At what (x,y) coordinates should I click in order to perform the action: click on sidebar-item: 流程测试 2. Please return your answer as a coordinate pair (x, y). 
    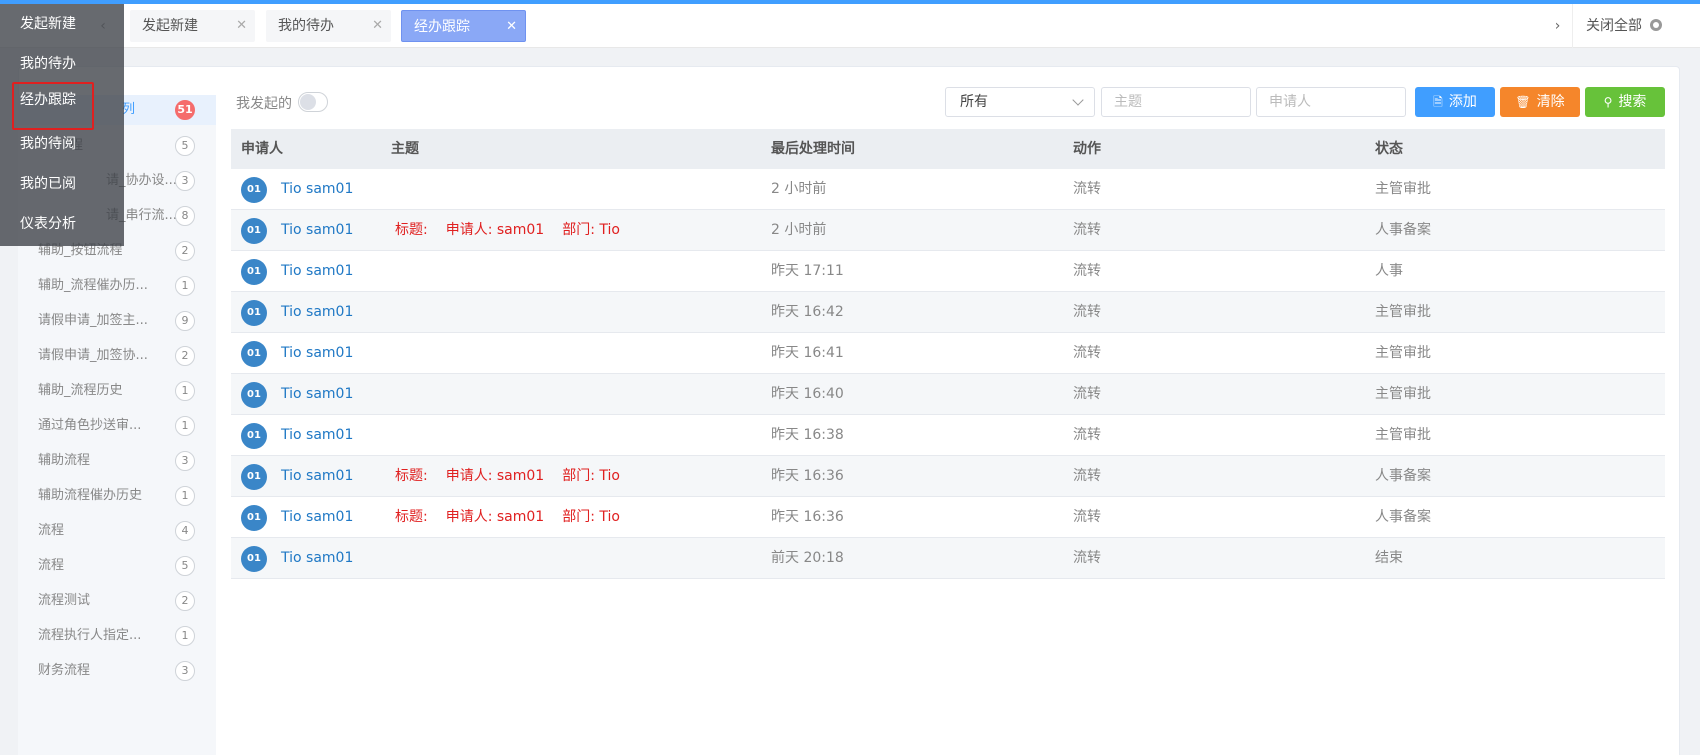
    Looking at the image, I should click on (117, 601).